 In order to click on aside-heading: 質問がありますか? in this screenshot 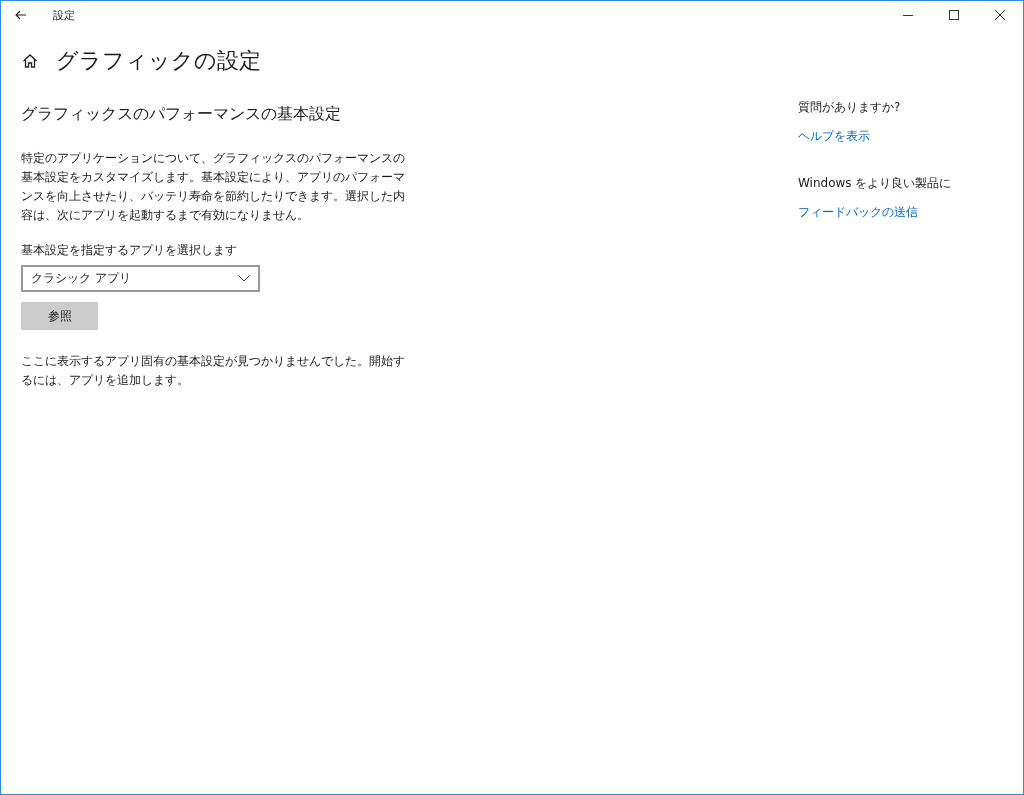, I will do `click(850, 107)`.